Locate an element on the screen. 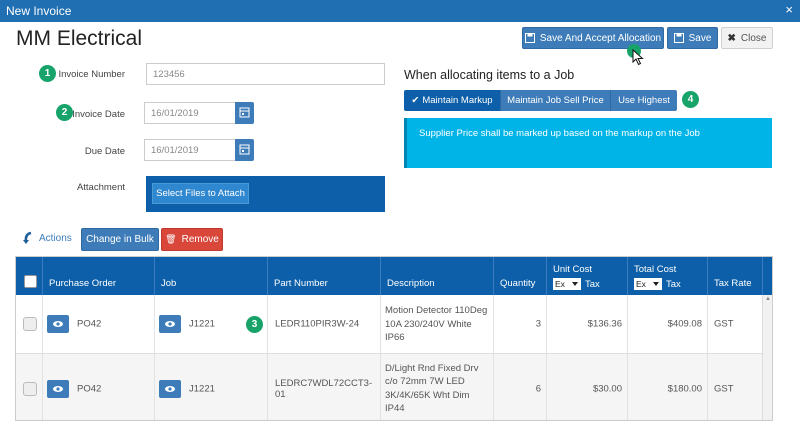 The width and height of the screenshot is (800, 421). remove-button: 🗑 Remove is located at coordinates (192, 239).